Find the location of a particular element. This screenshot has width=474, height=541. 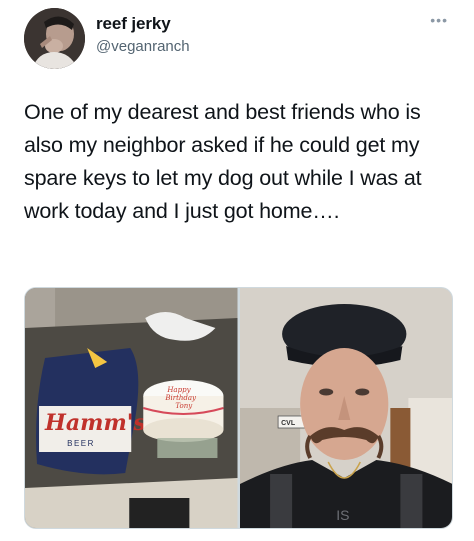

more-options-icon: ••• is located at coordinates (439, 20).